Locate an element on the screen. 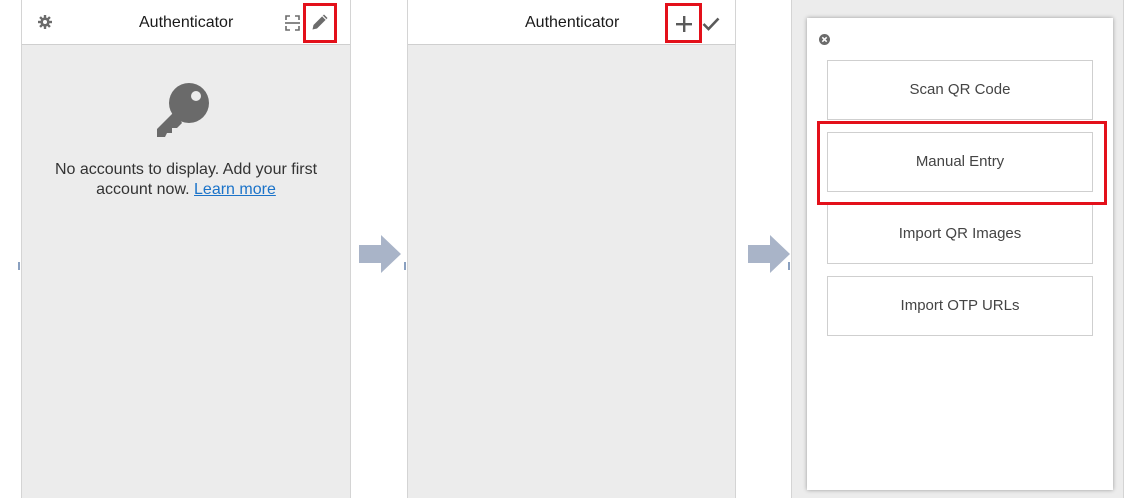 This screenshot has height=498, width=1127. scan-icon is located at coordinates (292, 23).